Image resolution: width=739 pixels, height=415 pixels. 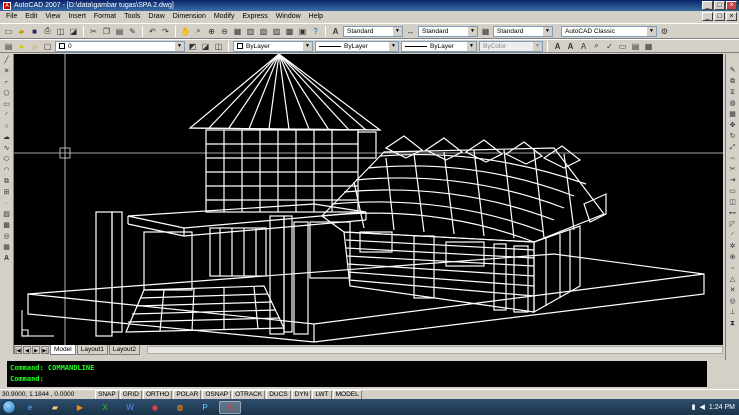 What do you see at coordinates (609, 46) in the screenshot?
I see `spell-check-icon: ✓` at bounding box center [609, 46].